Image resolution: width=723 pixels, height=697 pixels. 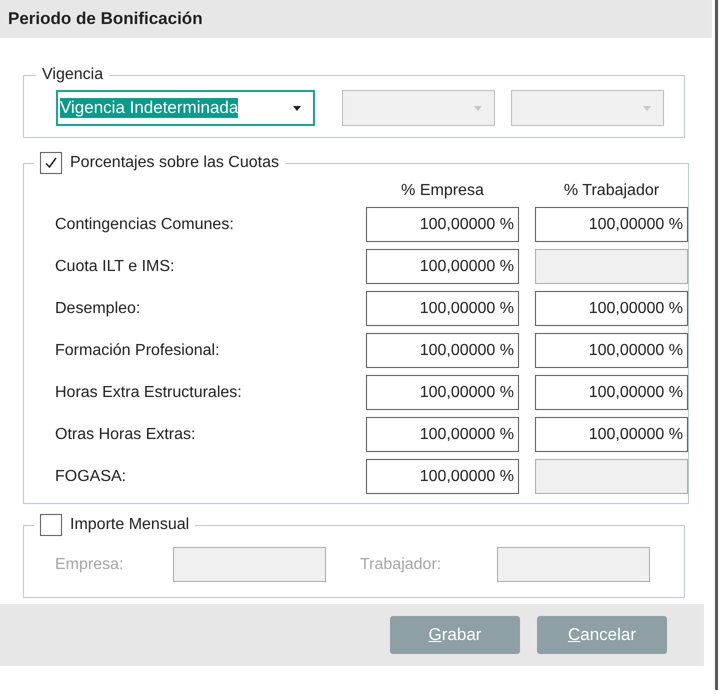 What do you see at coordinates (125, 435) in the screenshot?
I see `field-label: Otras Horas Extras:` at bounding box center [125, 435].